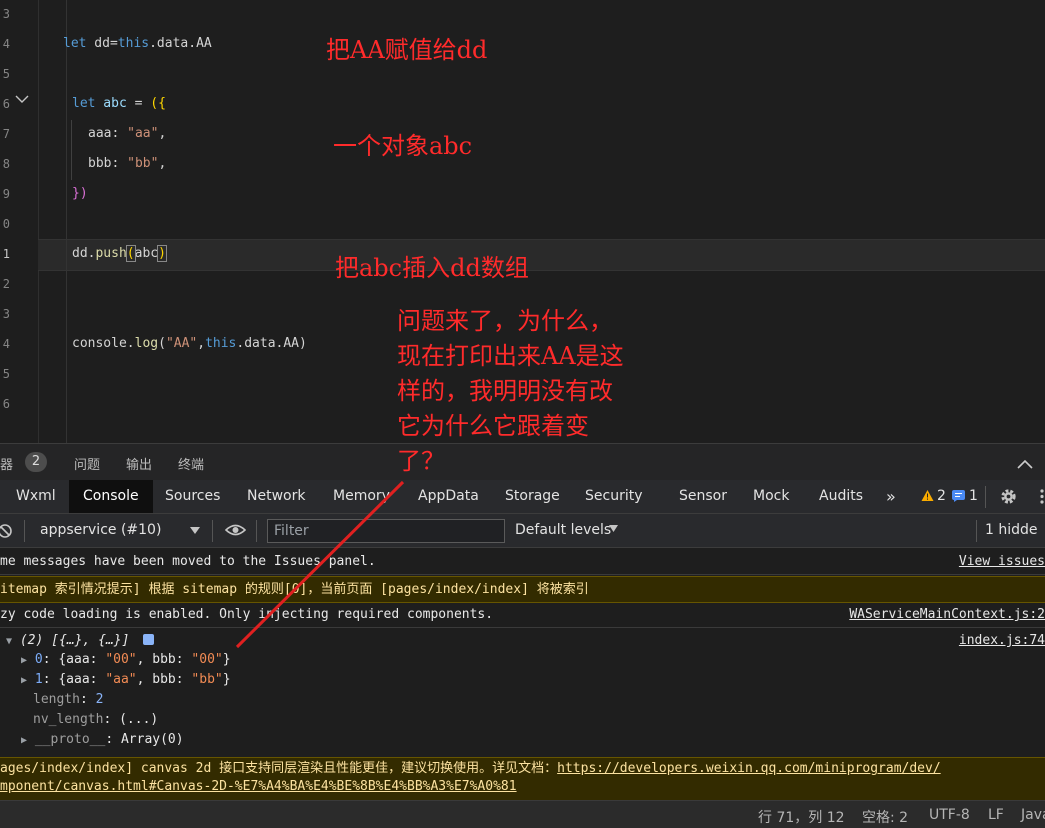 The height and width of the screenshot is (828, 1045). I want to click on code-string: "AA", so click(181, 343).